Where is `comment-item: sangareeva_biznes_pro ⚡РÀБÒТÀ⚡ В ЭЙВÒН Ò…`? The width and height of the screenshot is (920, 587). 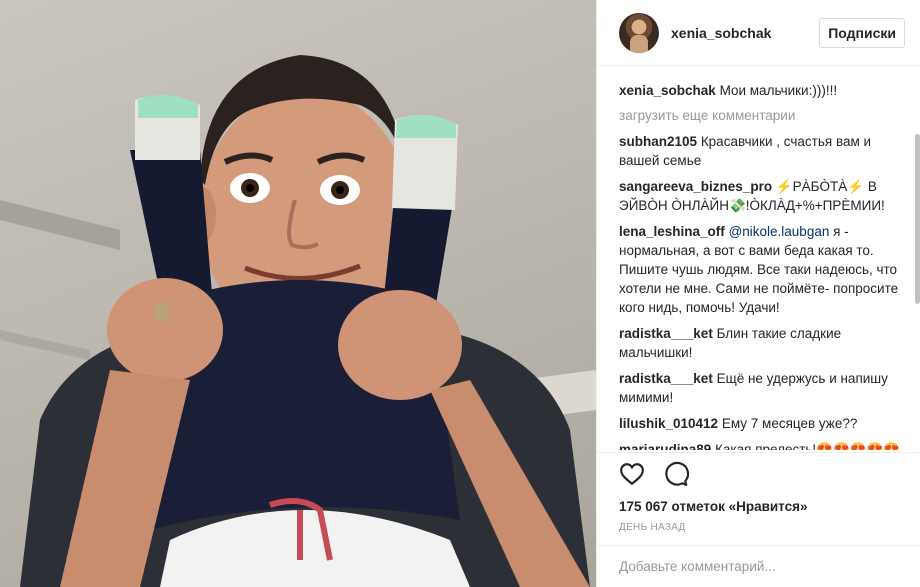
comment-item: sangareeva_biznes_pro ⚡РÀБÒТÀ⚡ В ЭЙВÒН Ò… is located at coordinates (760, 196).